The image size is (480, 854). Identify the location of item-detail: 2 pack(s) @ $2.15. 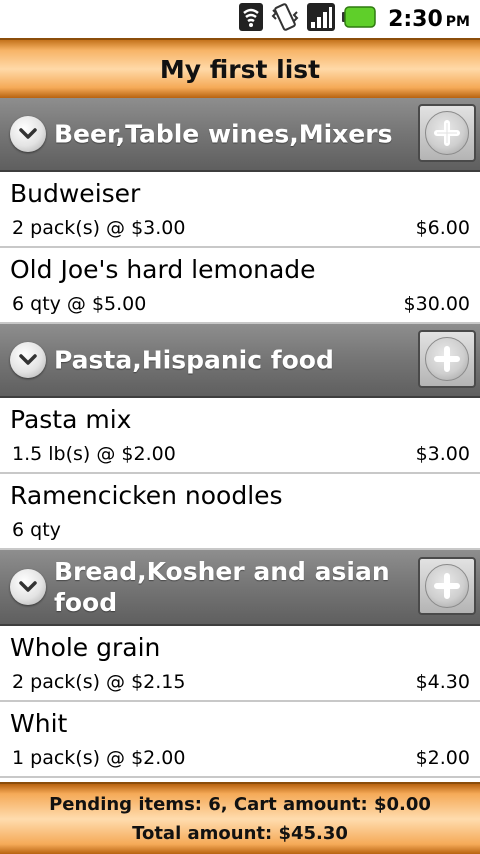
(99, 682).